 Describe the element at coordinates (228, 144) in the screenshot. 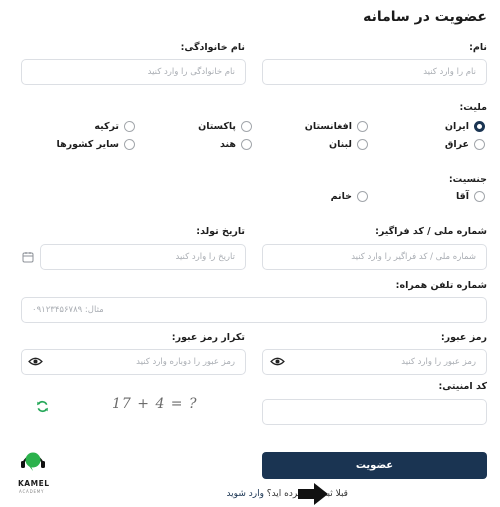

I see `nationality-option-india: هند` at that location.